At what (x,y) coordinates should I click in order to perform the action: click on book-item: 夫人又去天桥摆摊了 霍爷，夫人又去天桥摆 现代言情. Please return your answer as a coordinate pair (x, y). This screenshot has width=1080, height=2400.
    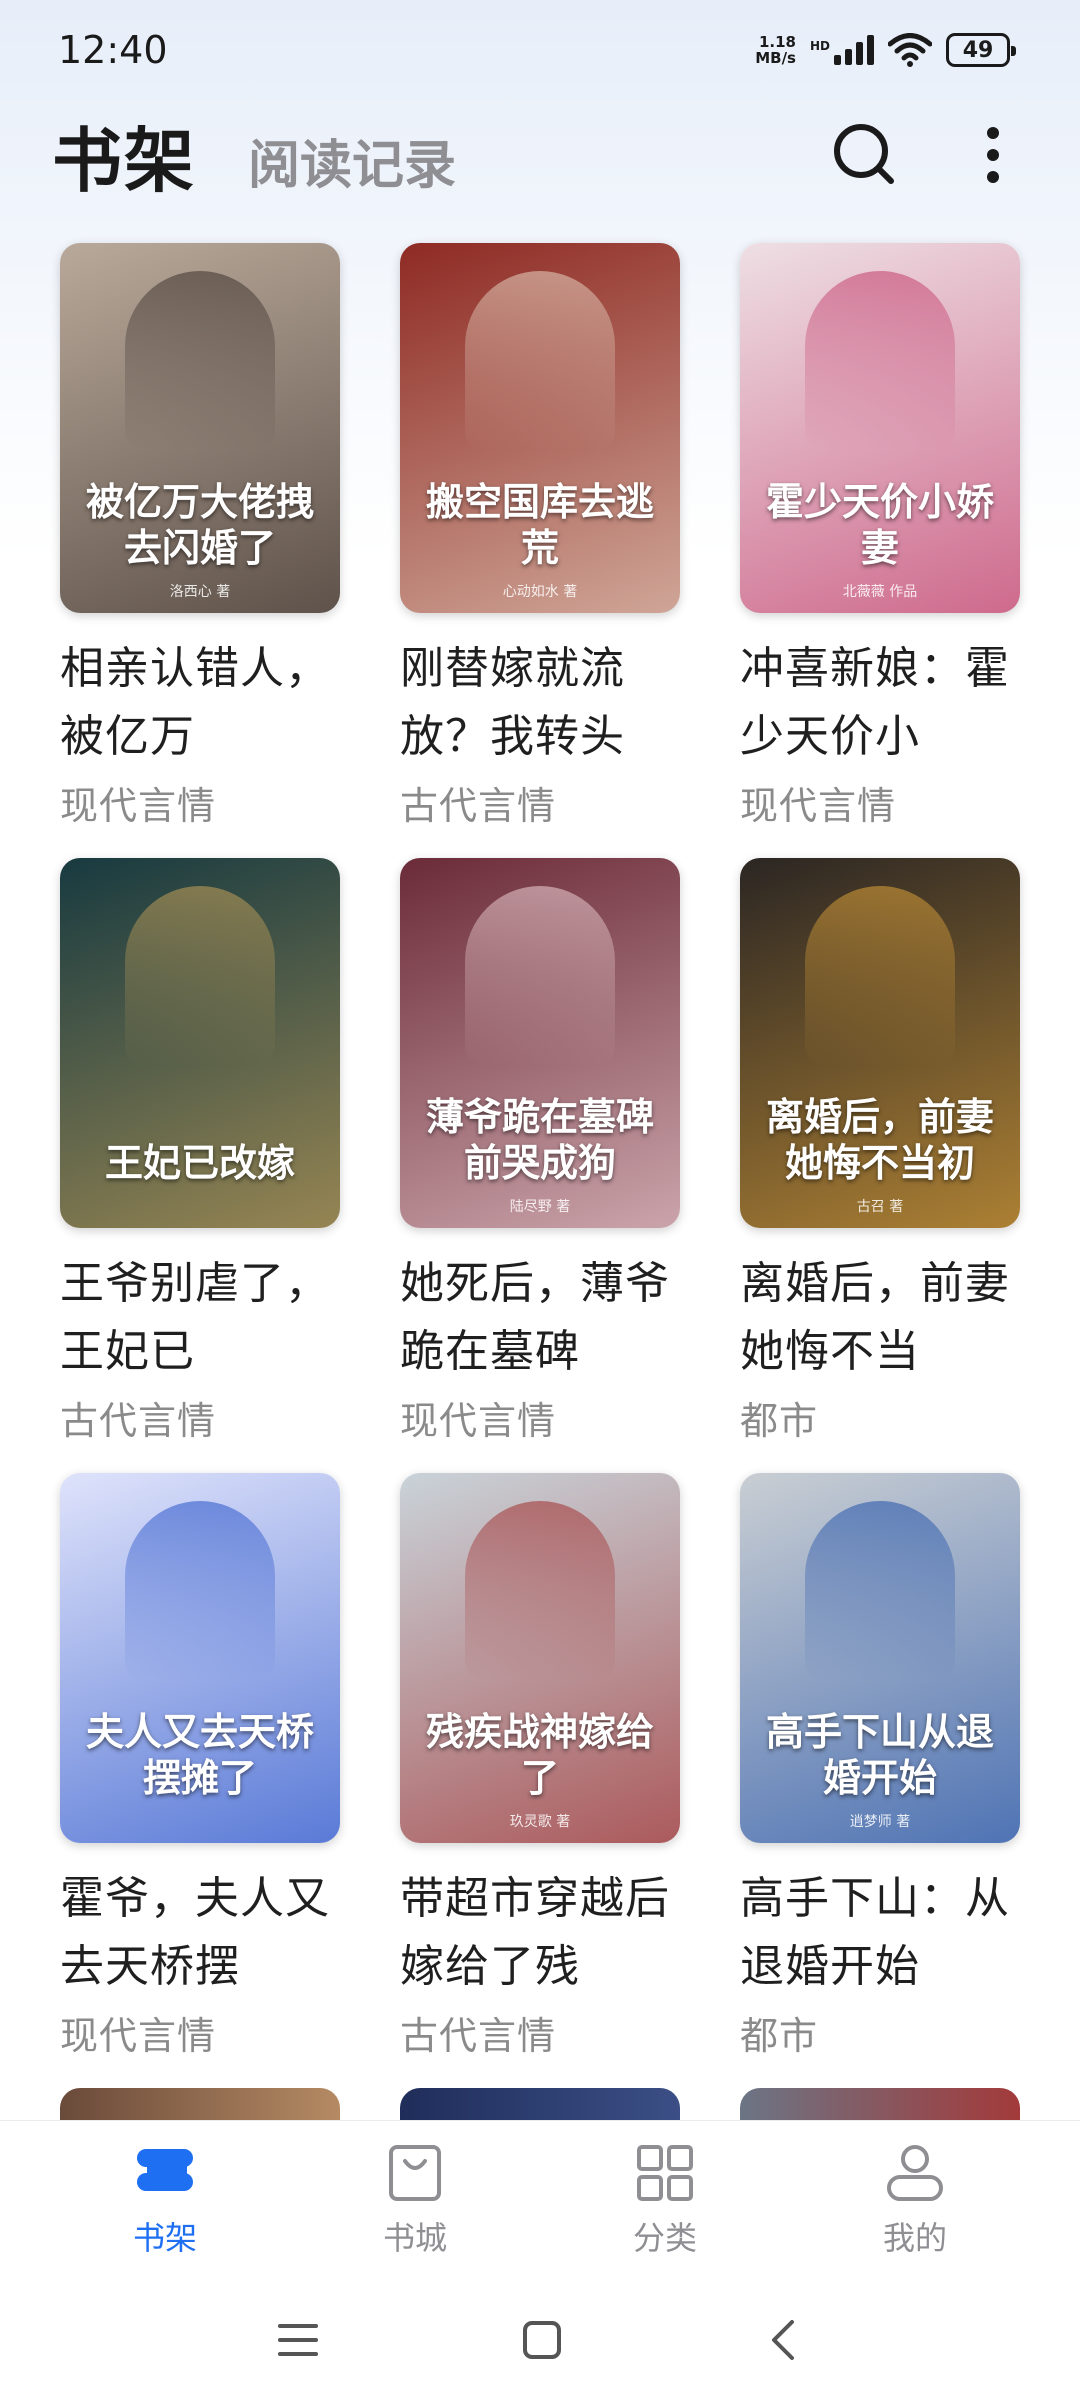
    Looking at the image, I should click on (200, 1780).